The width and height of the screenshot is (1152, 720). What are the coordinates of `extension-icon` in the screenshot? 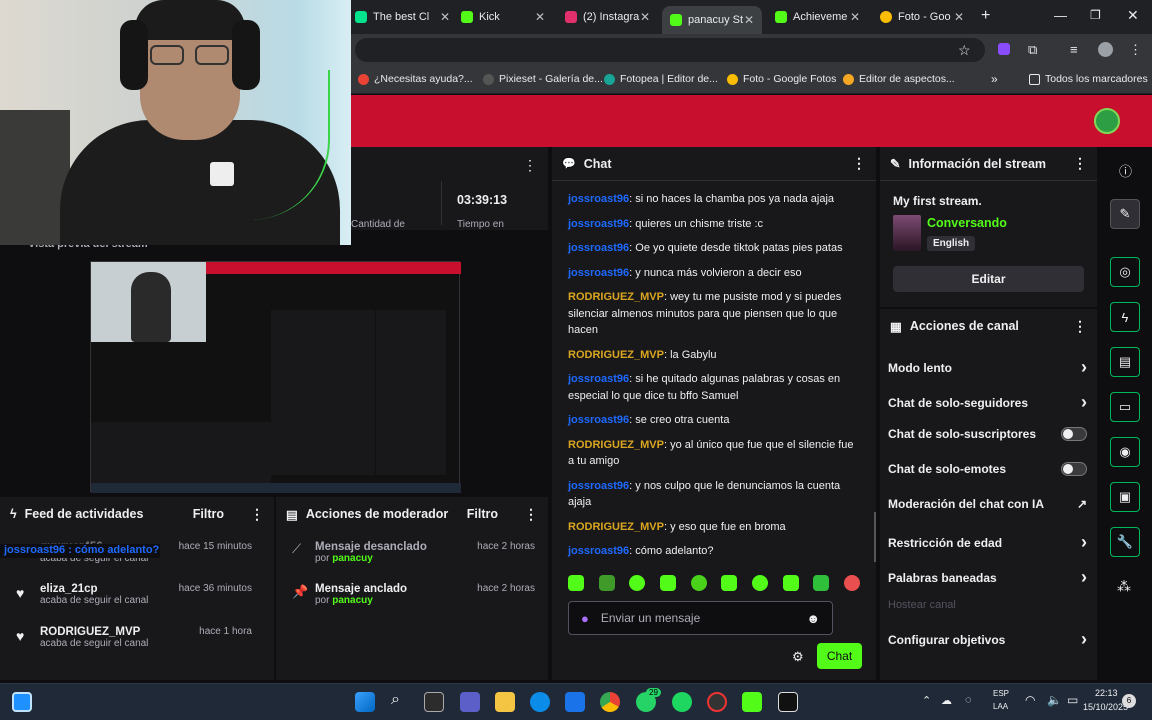 It's located at (1004, 49).